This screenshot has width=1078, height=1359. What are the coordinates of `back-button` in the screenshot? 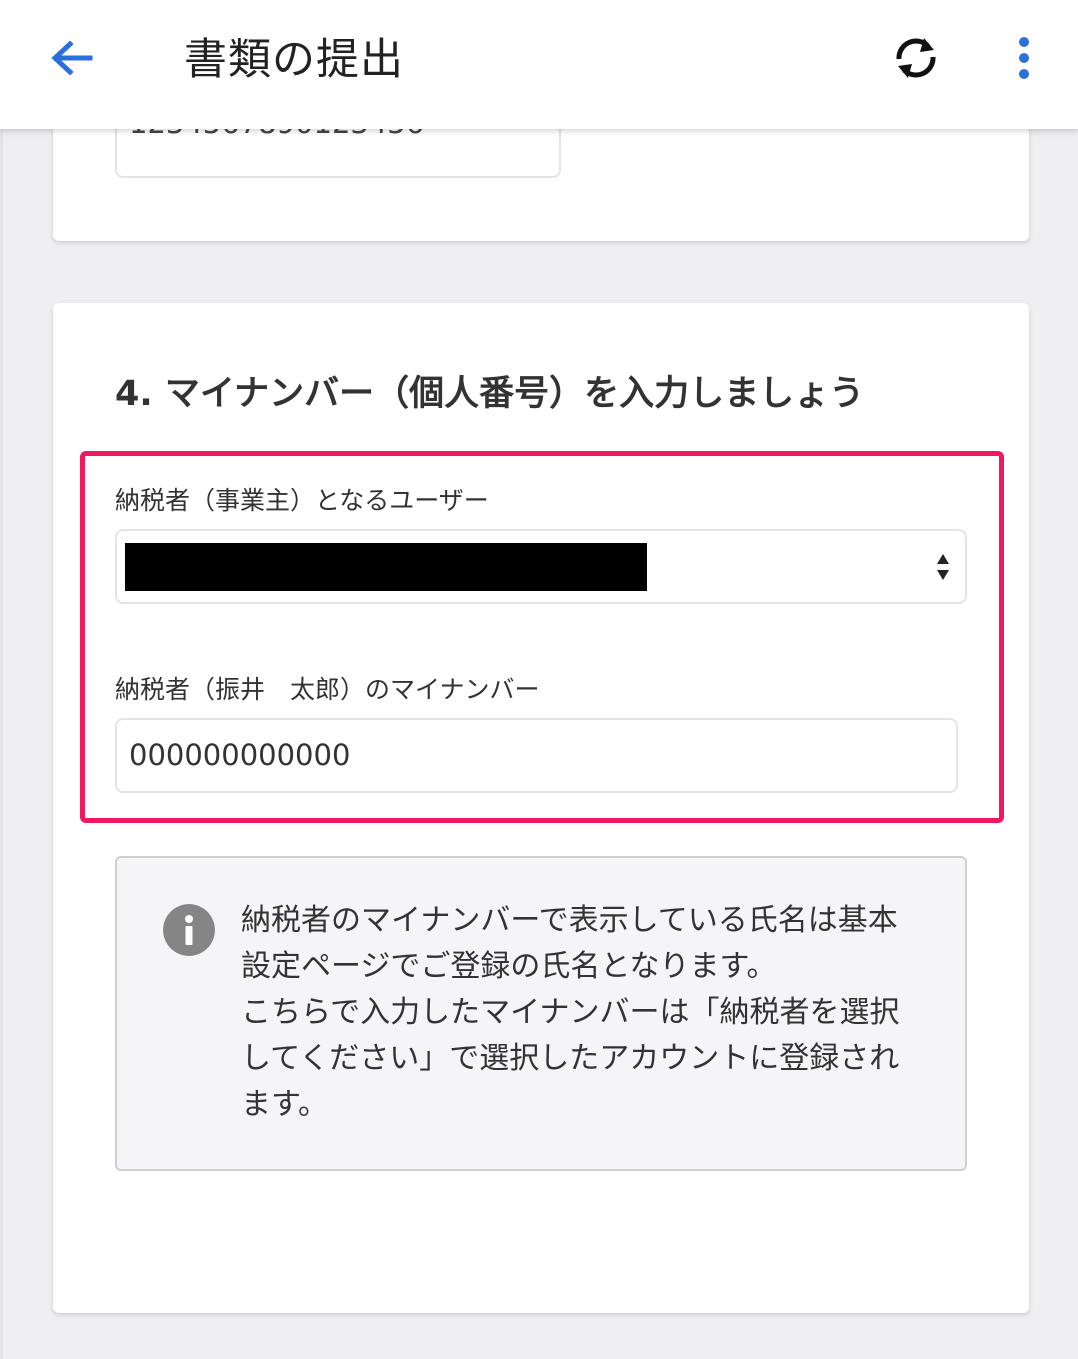 It's located at (72, 56).